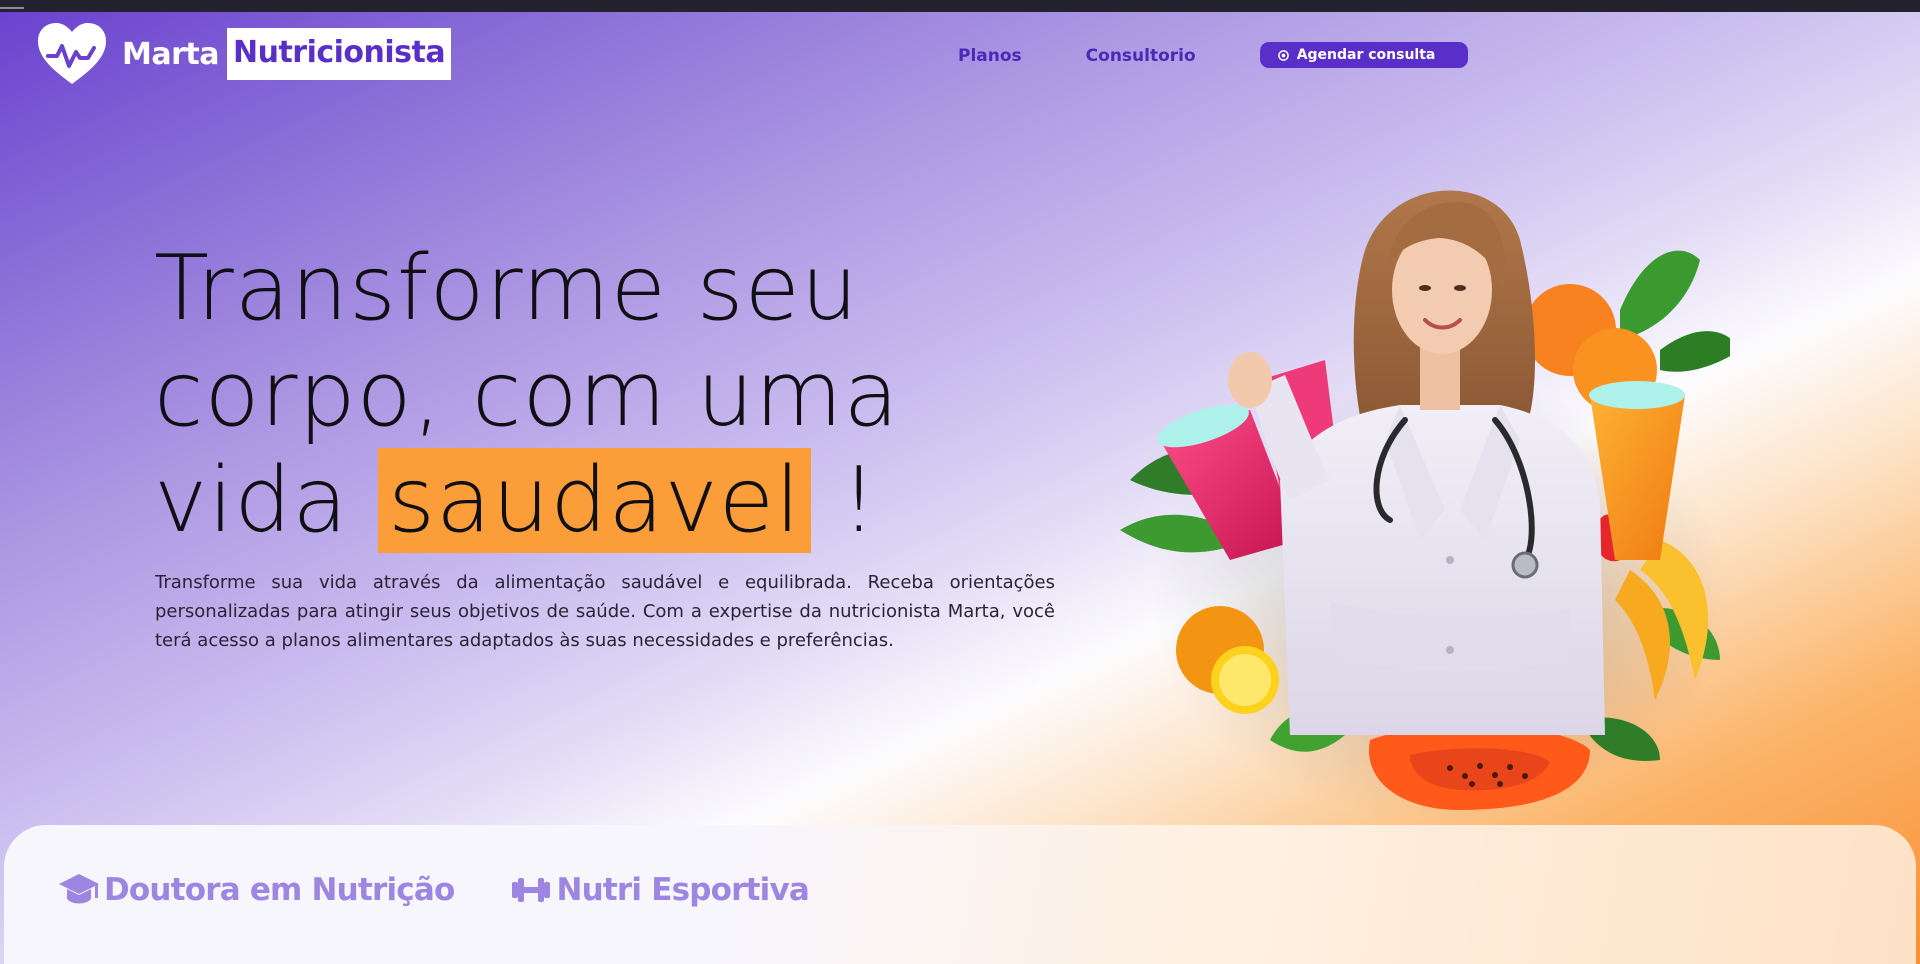 This screenshot has width=1920, height=964. What do you see at coordinates (595, 500) in the screenshot?
I see `hero-title-highlight: saudavel` at bounding box center [595, 500].